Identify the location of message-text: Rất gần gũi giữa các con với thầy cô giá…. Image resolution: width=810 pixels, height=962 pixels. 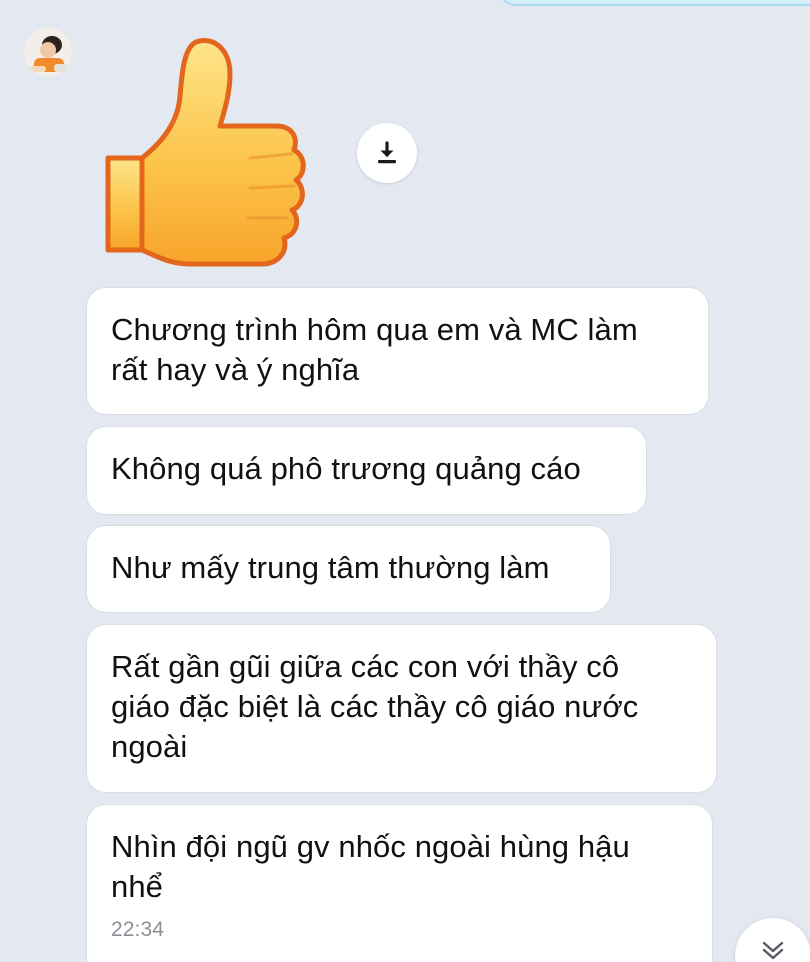
(375, 706).